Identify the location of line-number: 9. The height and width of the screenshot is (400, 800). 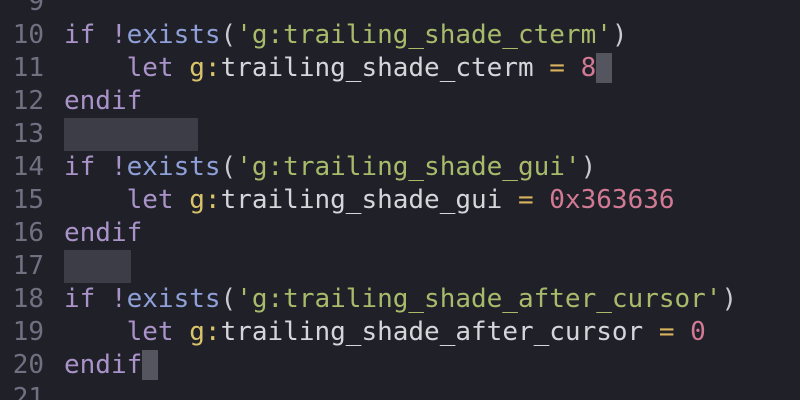
(36, 8).